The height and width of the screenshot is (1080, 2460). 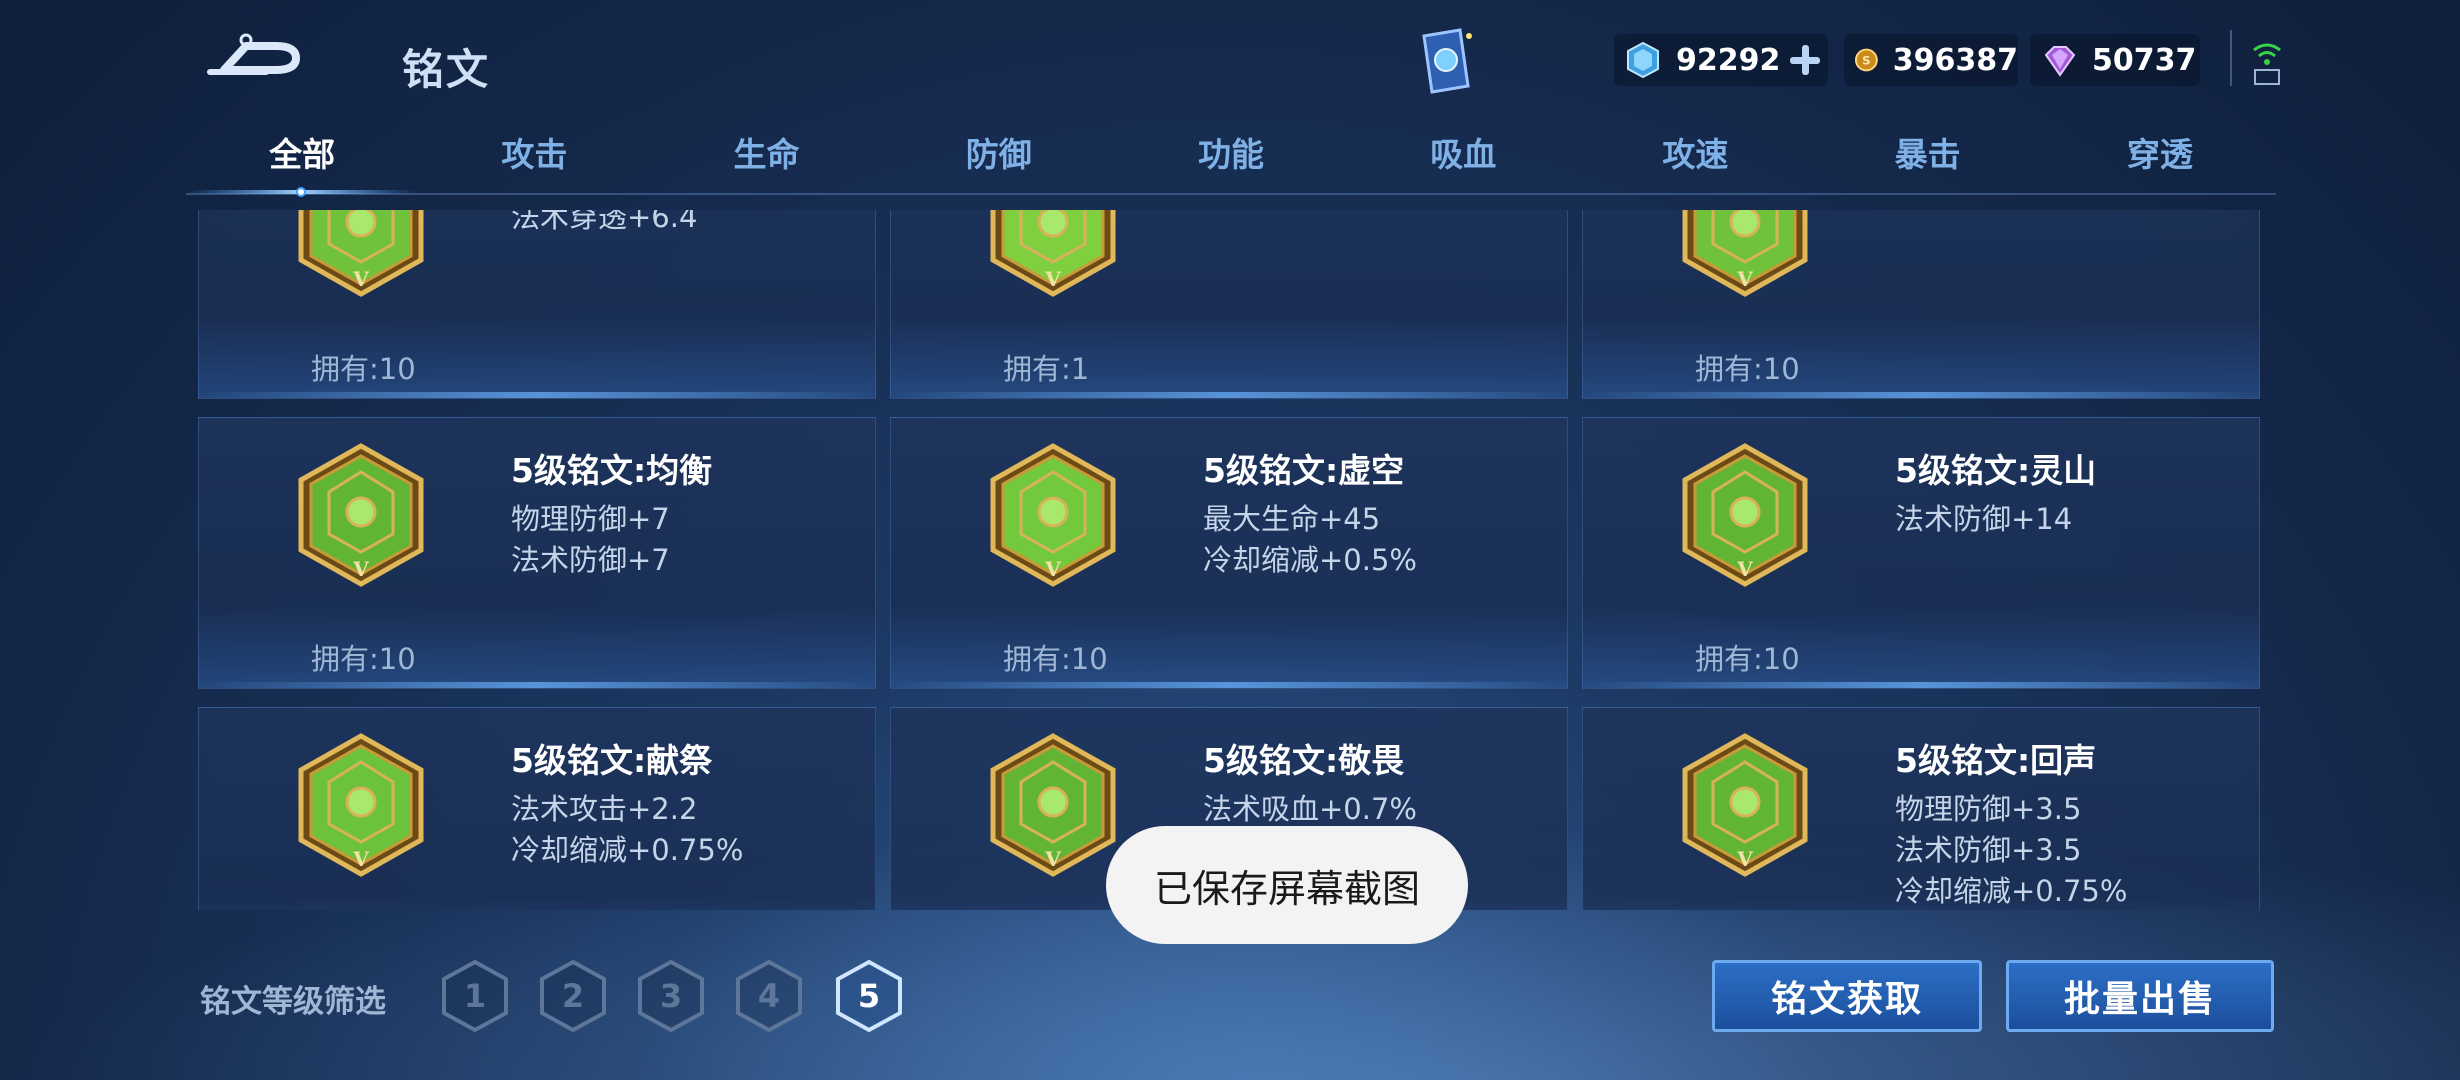 What do you see at coordinates (1805, 60) in the screenshot?
I see `add-crystal-button` at bounding box center [1805, 60].